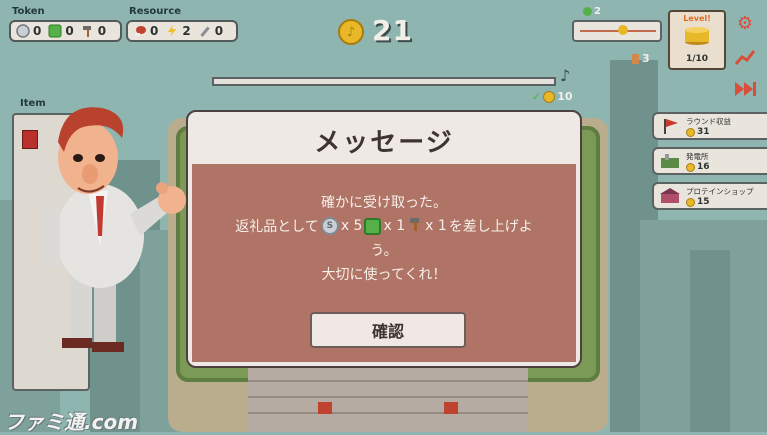 The height and width of the screenshot is (435, 767). Describe the element at coordinates (69, 31) in the screenshot. I see `recycle-count: 0` at that location.